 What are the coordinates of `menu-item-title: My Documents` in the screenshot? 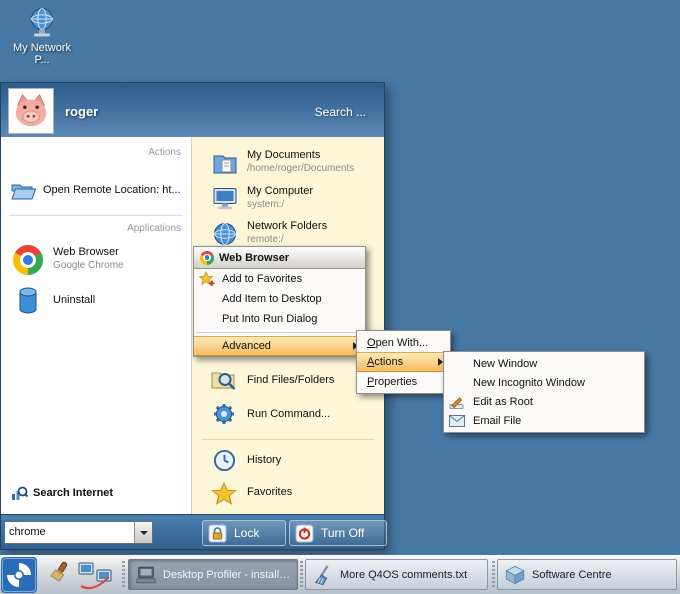 It's located at (284, 155).